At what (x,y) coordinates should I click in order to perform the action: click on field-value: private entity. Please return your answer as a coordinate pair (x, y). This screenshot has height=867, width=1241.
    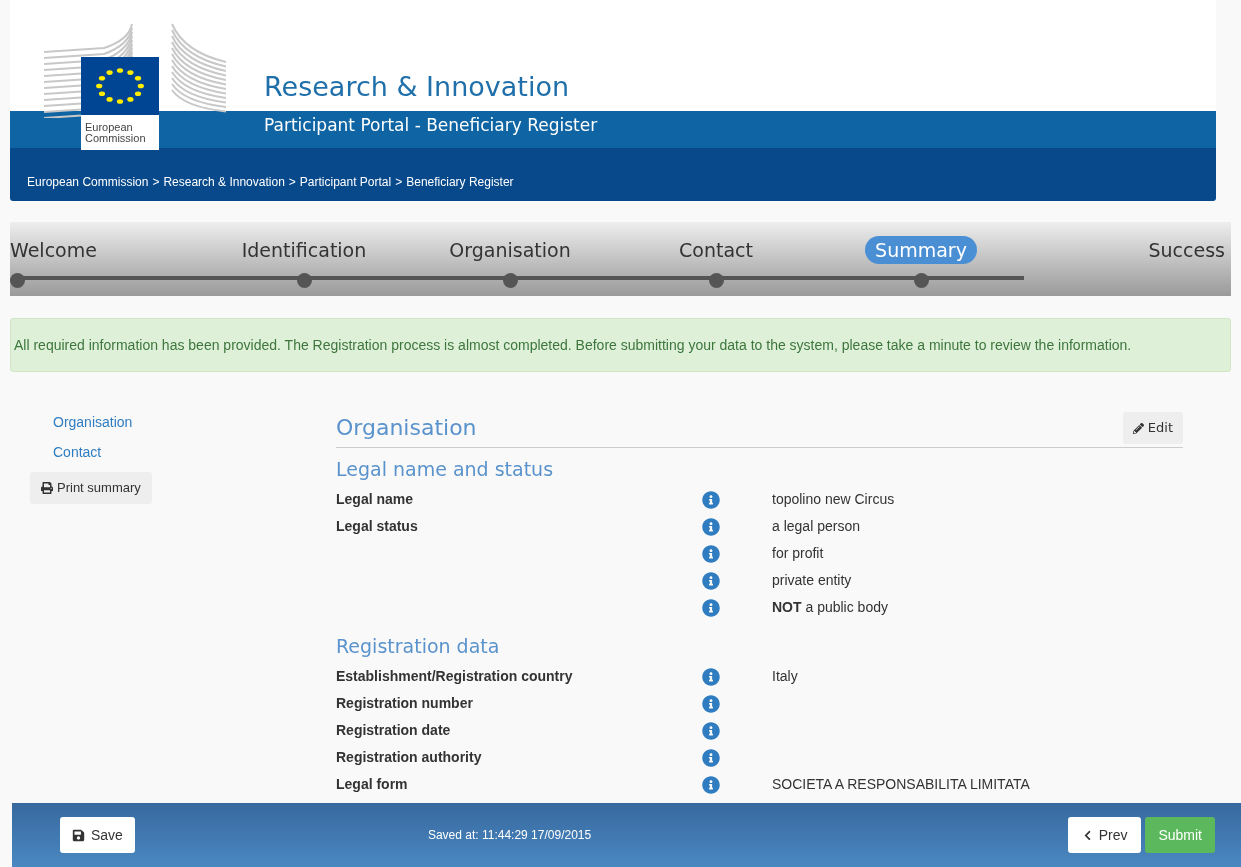
    Looking at the image, I should click on (812, 580).